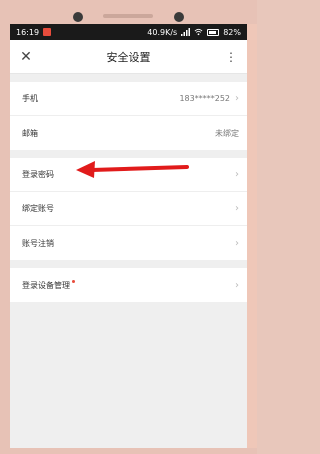 This screenshot has width=320, height=454. I want to click on row-phone: 手机 183*****252 ›, so click(128, 99).